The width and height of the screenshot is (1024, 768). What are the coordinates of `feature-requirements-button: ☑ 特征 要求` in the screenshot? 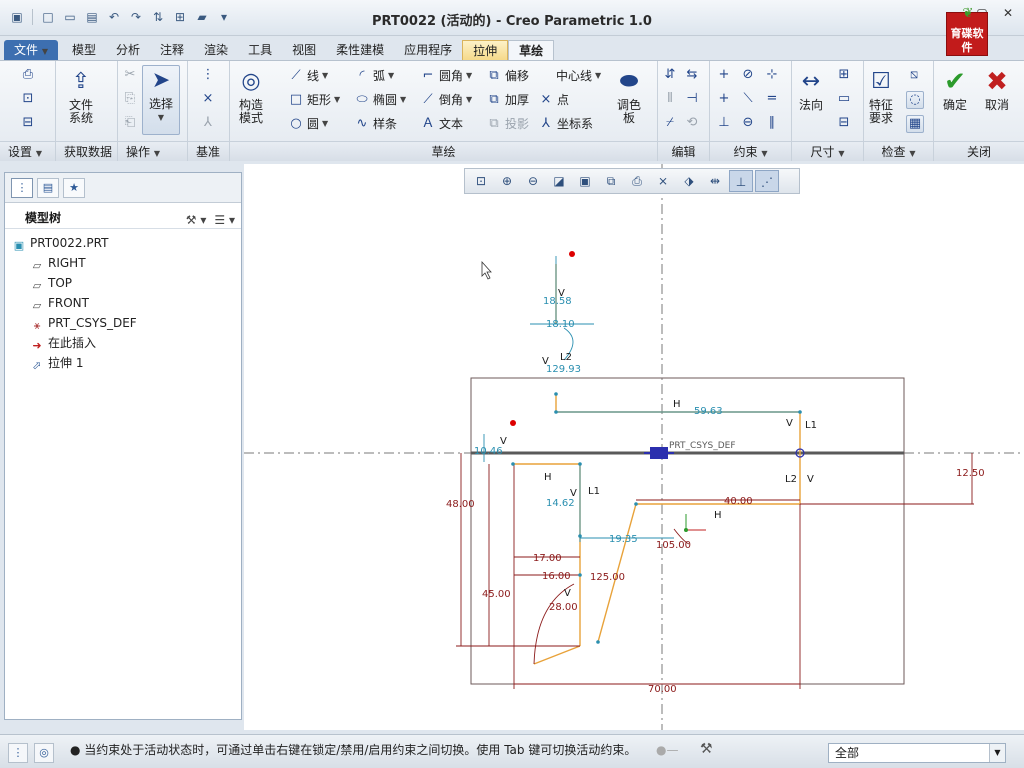 It's located at (881, 96).